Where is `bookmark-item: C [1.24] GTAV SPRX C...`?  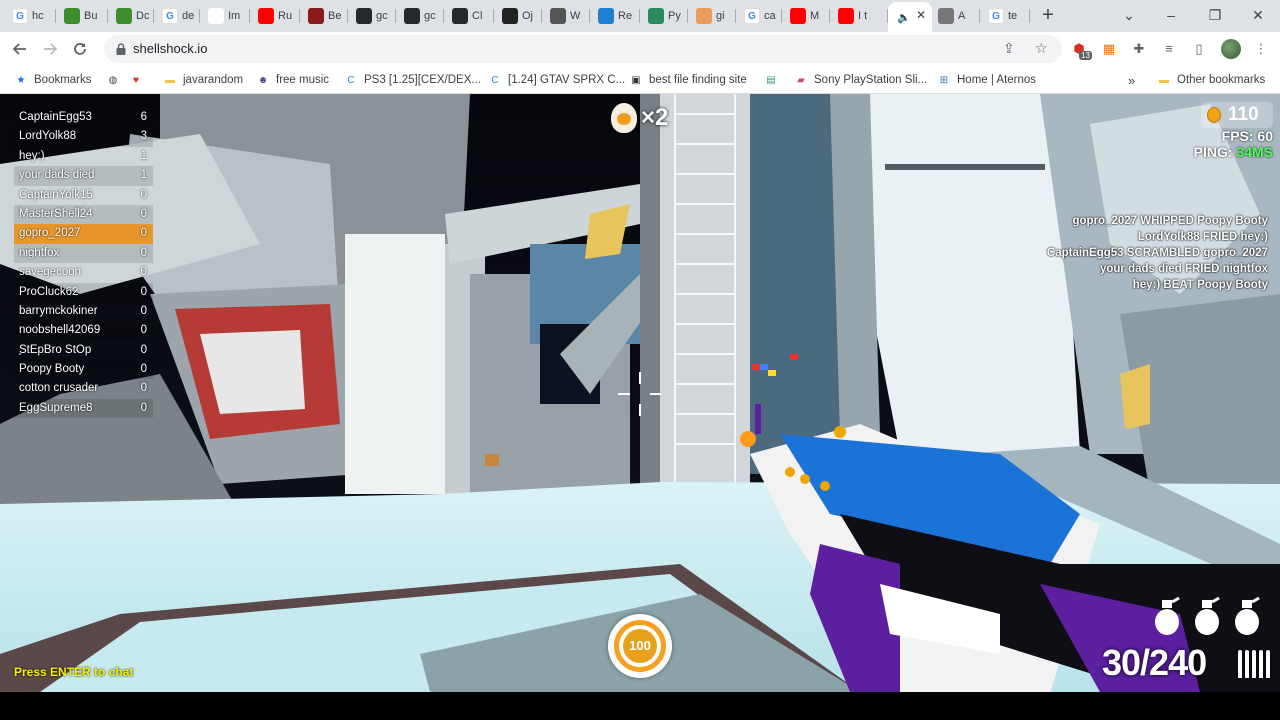
bookmark-item: C [1.24] GTAV SPRX C... is located at coordinates (556, 80).